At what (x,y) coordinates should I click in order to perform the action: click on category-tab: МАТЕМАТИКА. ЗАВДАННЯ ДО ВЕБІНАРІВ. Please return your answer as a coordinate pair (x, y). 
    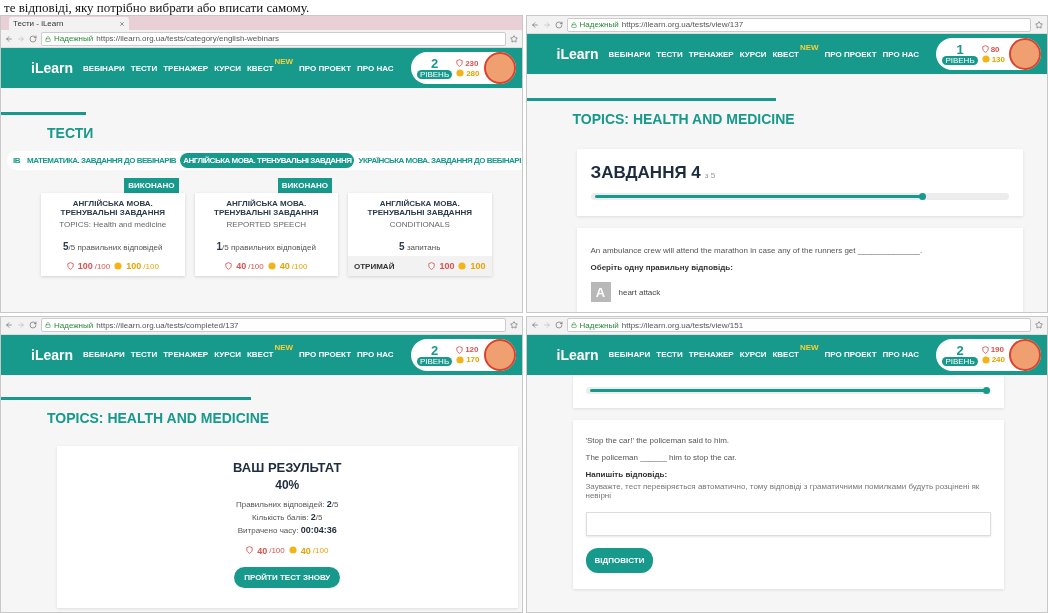
    Looking at the image, I should click on (102, 160).